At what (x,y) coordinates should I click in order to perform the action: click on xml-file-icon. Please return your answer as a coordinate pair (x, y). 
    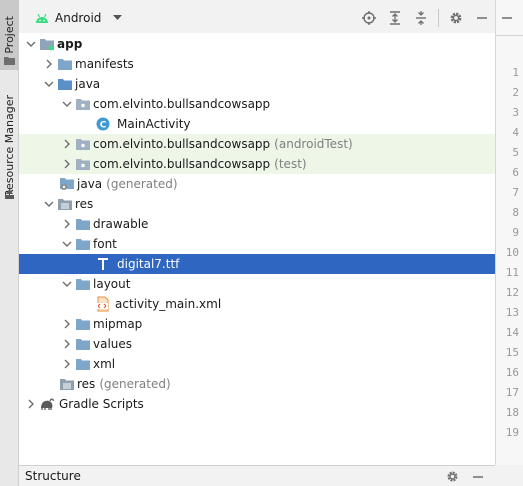
    Looking at the image, I should click on (103, 304).